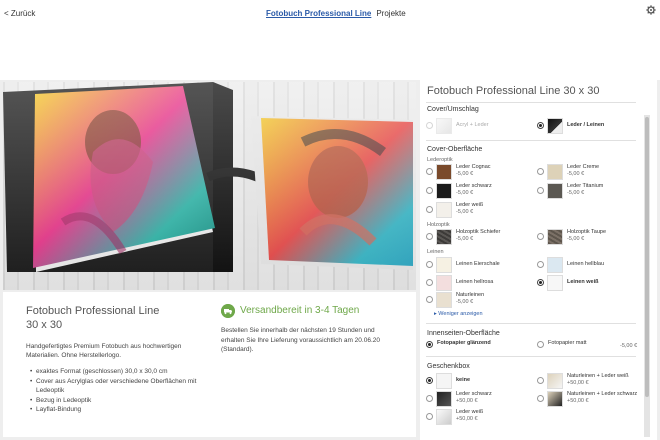  What do you see at coordinates (463, 333) in the screenshot?
I see `inner-heading: Innenseiten-Oberfläche` at bounding box center [463, 333].